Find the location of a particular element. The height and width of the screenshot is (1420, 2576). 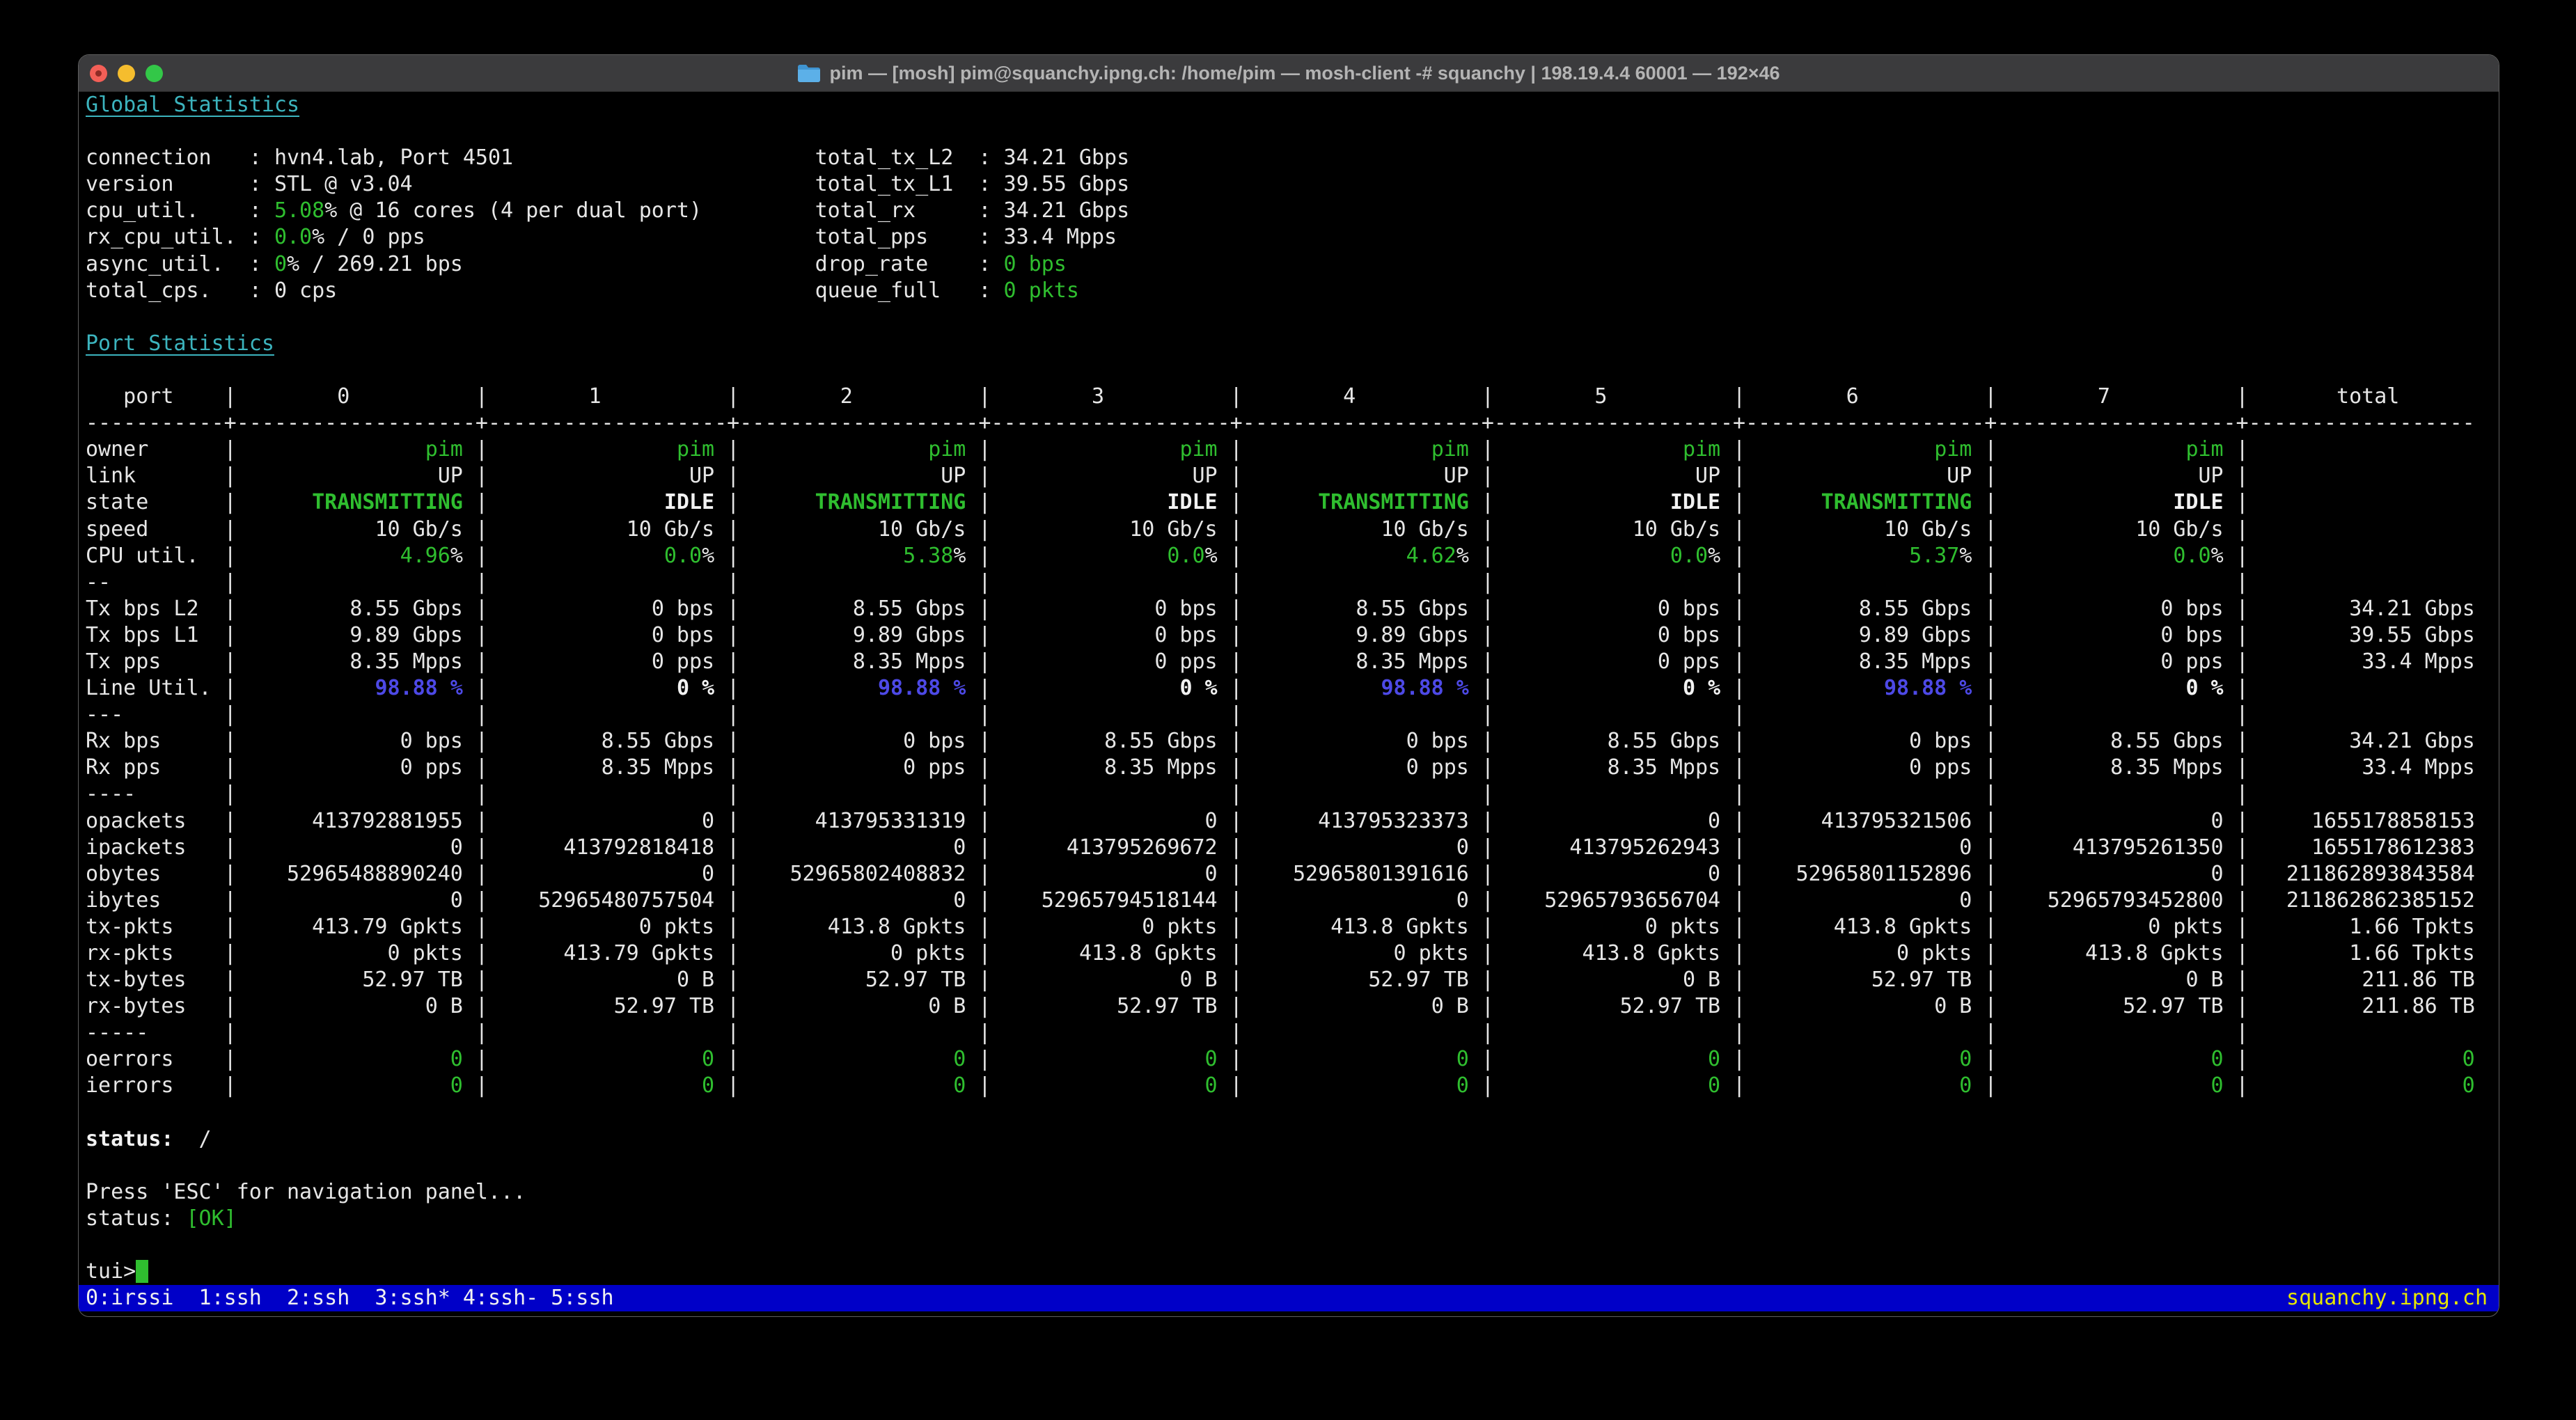

value-segment: 0 % is located at coordinates (695, 688).